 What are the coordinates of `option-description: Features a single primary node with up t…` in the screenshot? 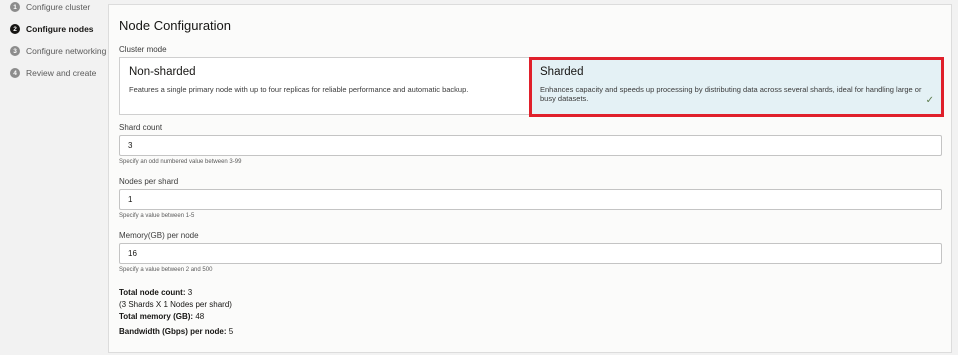 It's located at (299, 89).